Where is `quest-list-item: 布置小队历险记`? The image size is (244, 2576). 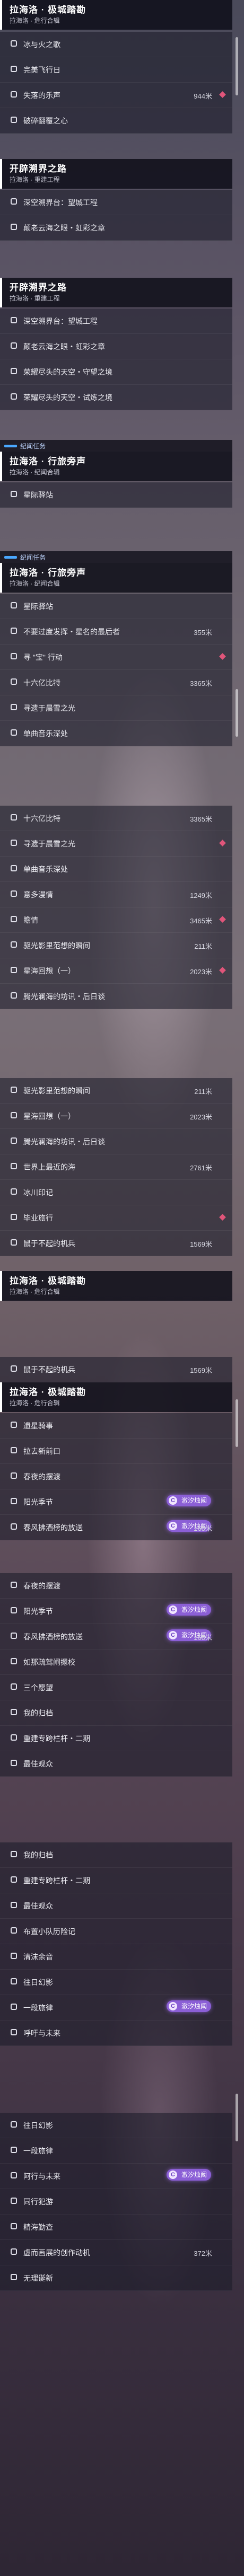
quest-list-item: 布置小队历险记 is located at coordinates (116, 1931).